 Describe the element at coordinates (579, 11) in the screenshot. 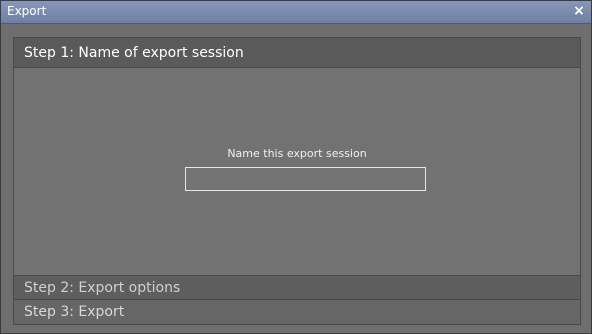

I see `close-icon: ×` at that location.